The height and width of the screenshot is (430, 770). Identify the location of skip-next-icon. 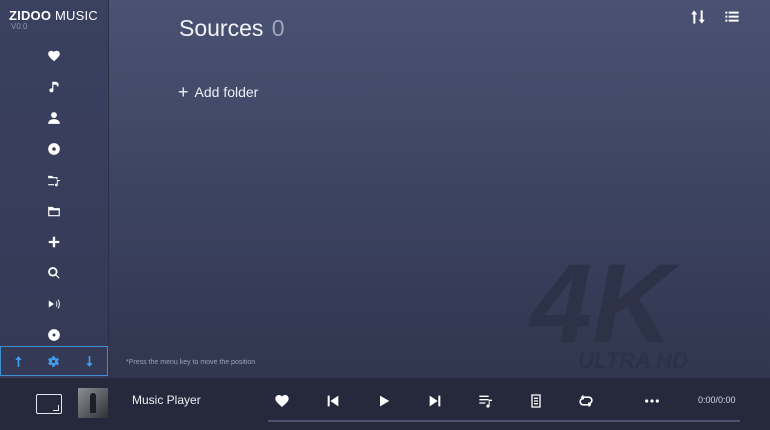
(435, 401).